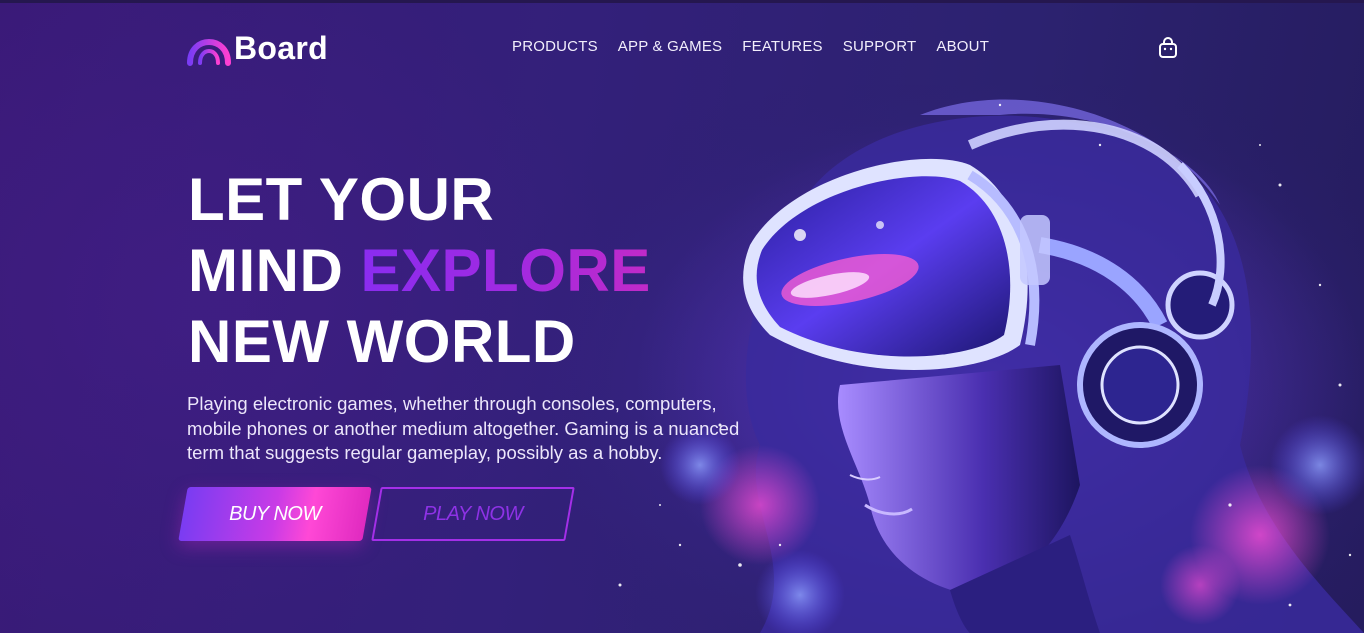  I want to click on buy-now-label: BUY NOW, so click(275, 513).